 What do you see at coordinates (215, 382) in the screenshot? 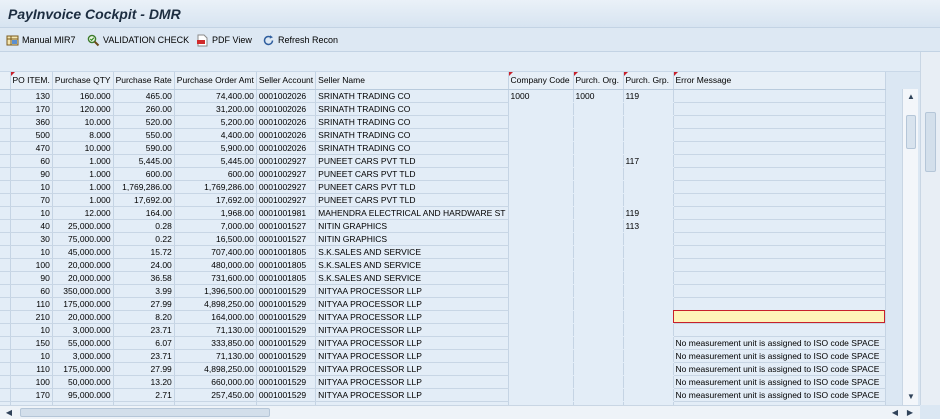
I see `purchase-order-amt-cell: 660,000.00` at bounding box center [215, 382].